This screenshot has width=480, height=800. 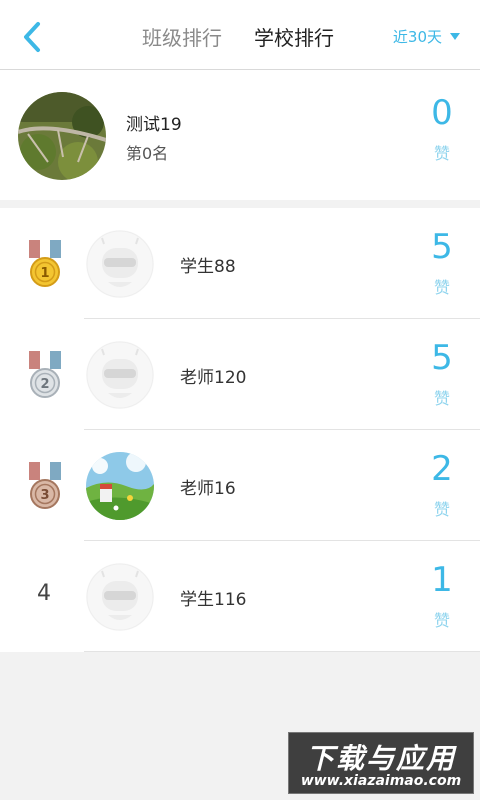 I want to click on list-item: 2 老师120 5 赞, so click(x=240, y=374).